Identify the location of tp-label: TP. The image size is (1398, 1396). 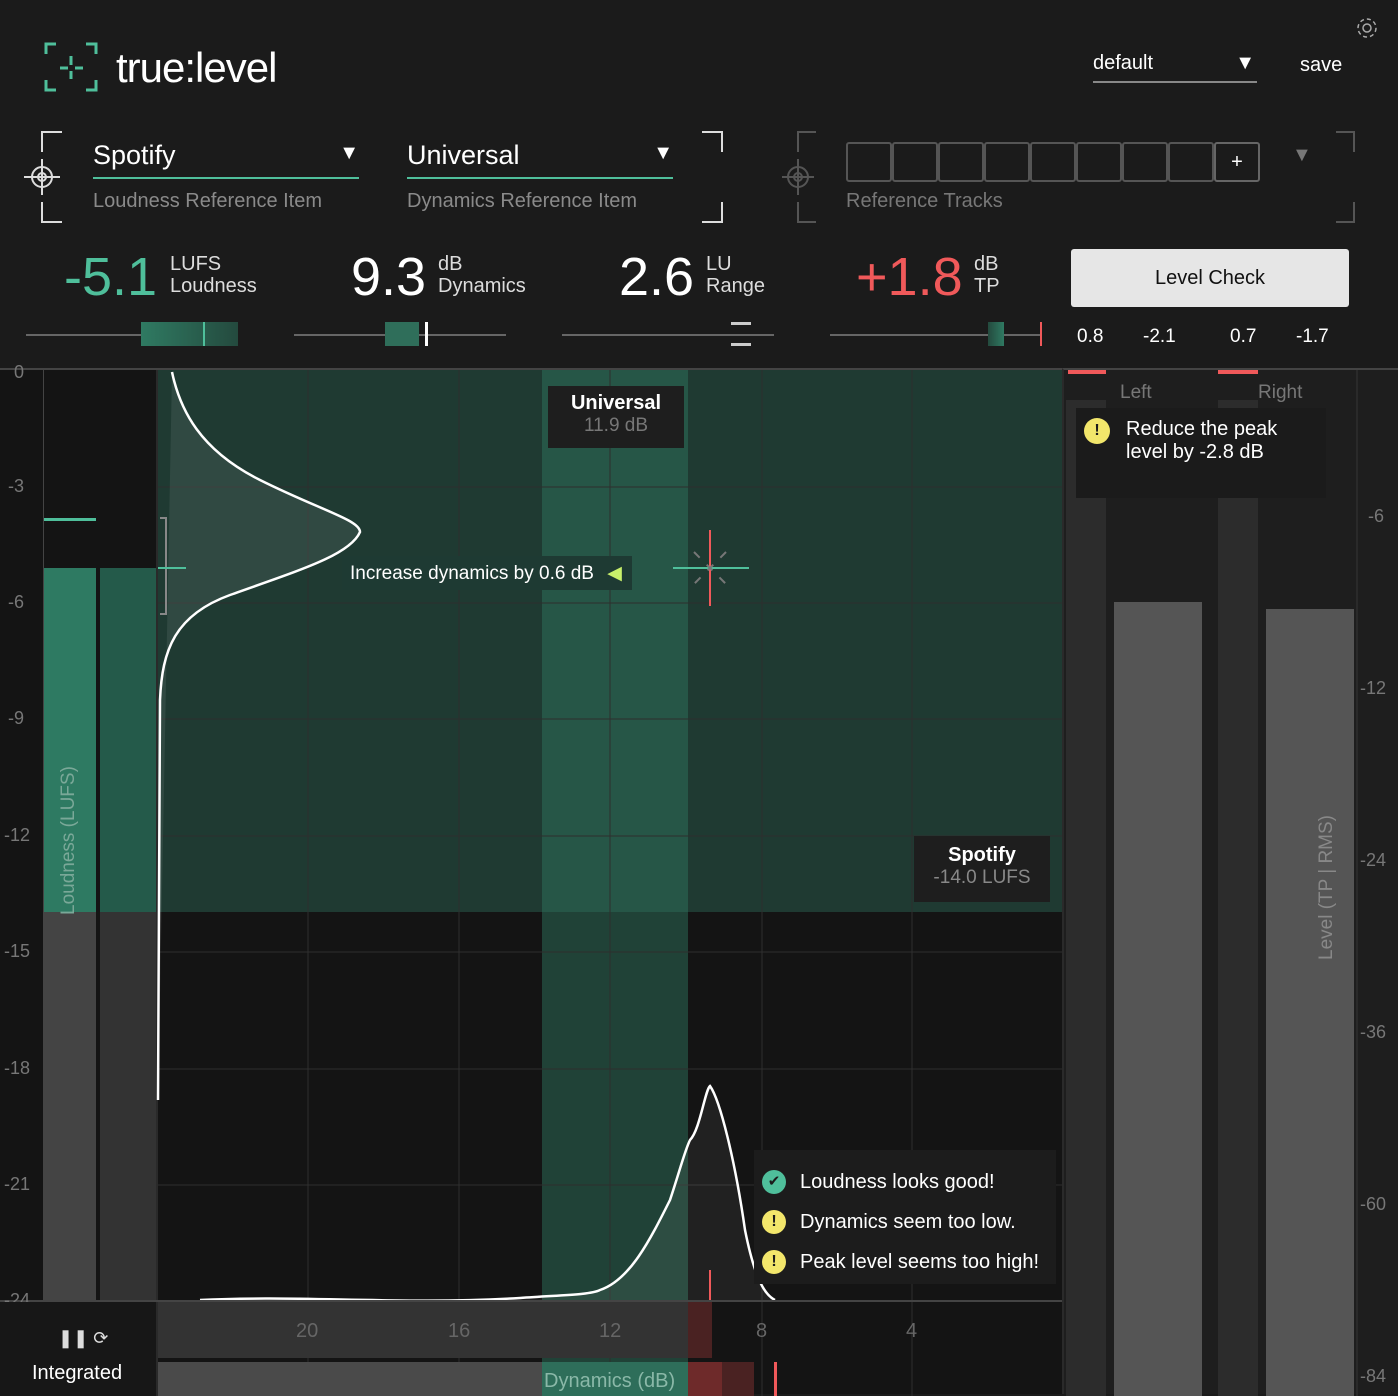
(987, 286).